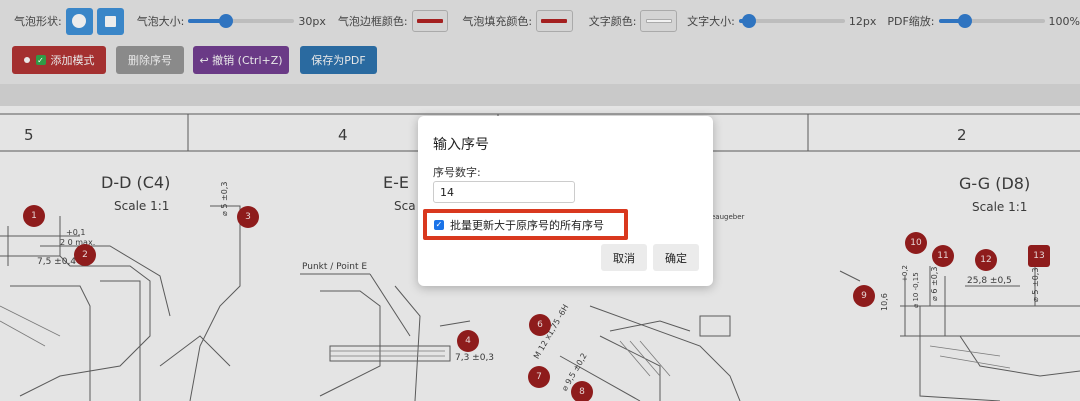 The width and height of the screenshot is (1080, 401). I want to click on add-mode-button: ✓ 添加模式, so click(59, 60).